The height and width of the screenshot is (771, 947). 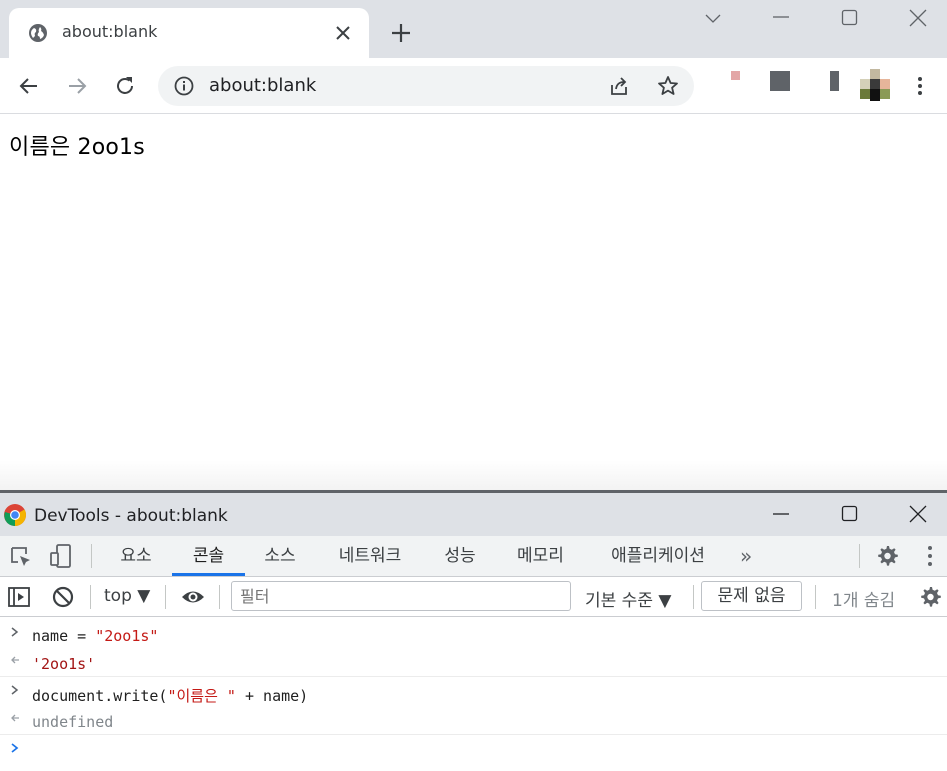 What do you see at coordinates (61, 556) in the screenshot?
I see `device-toolbar-icon` at bounding box center [61, 556].